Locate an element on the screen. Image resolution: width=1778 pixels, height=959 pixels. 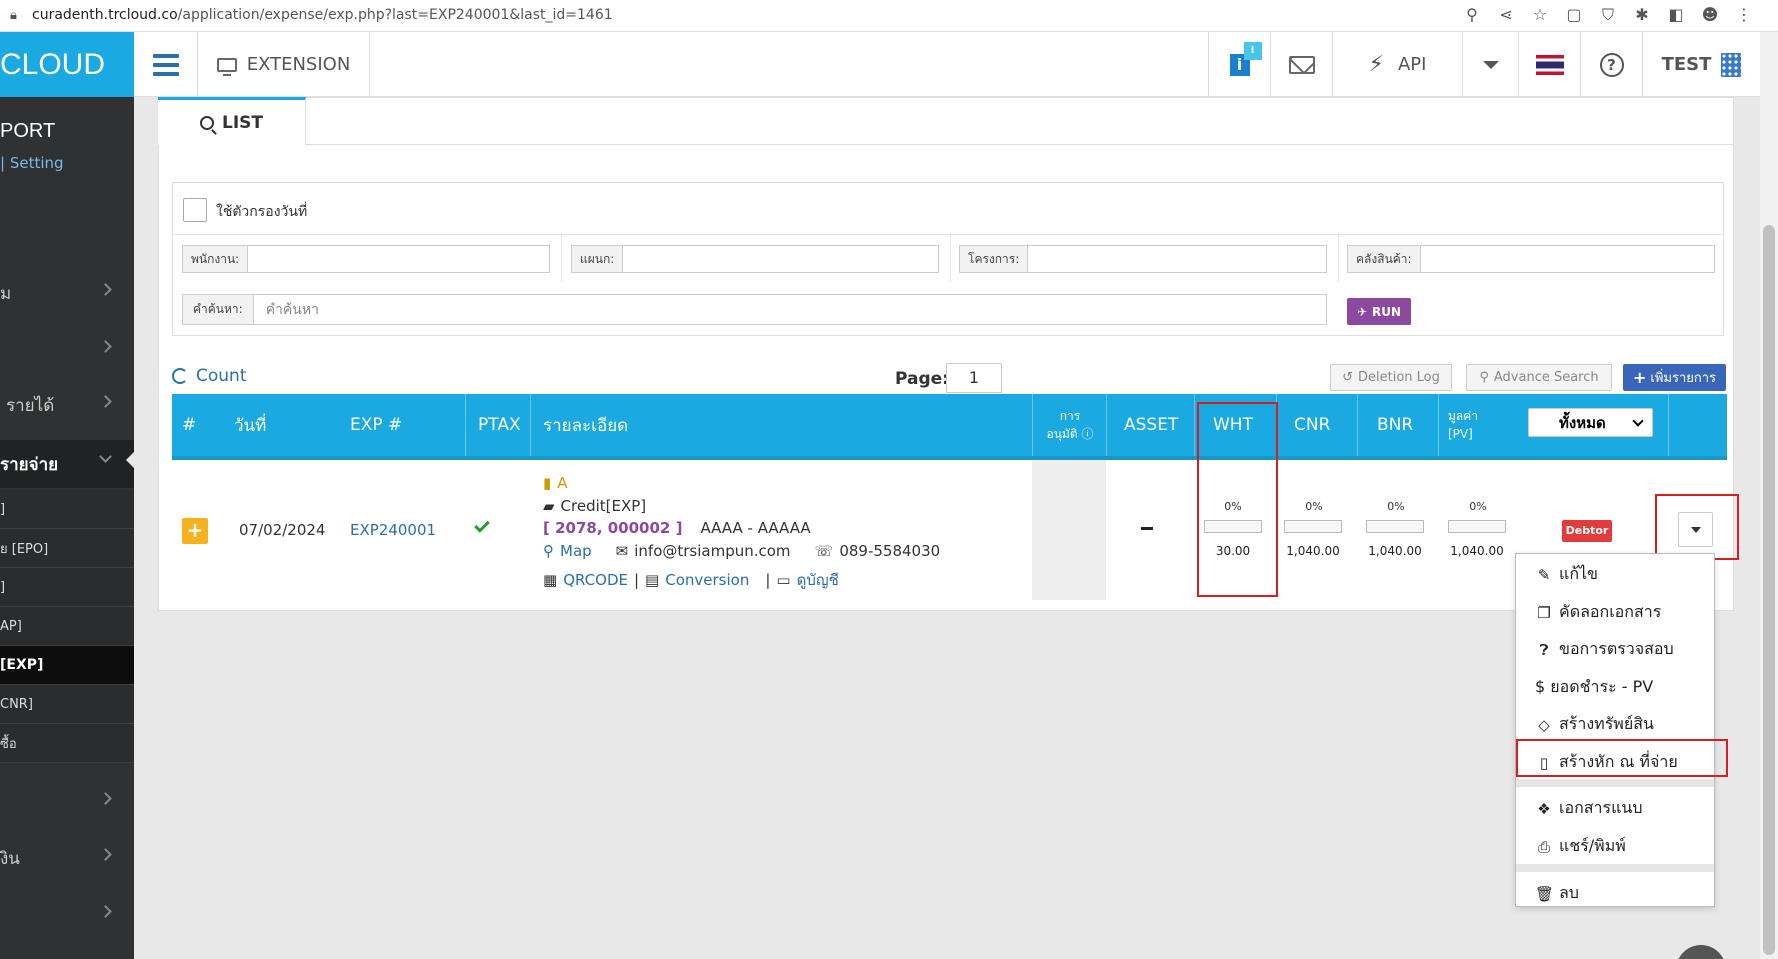
menu-divider is located at coordinates (1615, 783).